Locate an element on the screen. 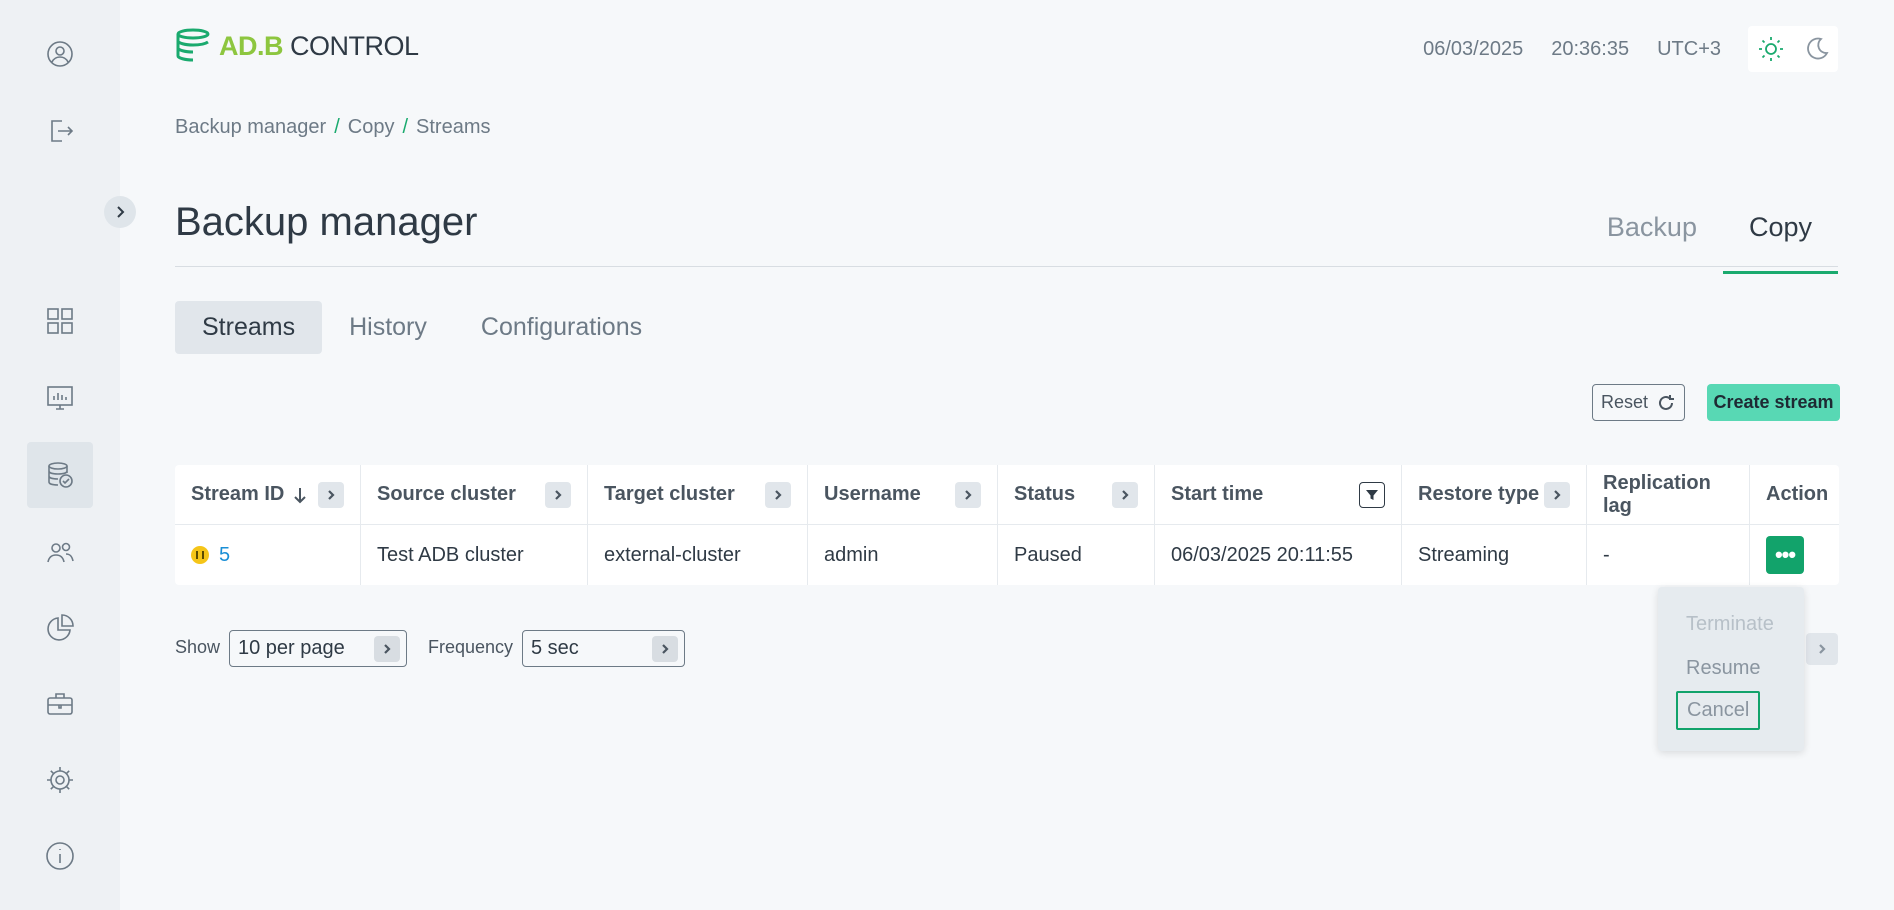 The height and width of the screenshot is (910, 1894). logout-icon is located at coordinates (60, 131).